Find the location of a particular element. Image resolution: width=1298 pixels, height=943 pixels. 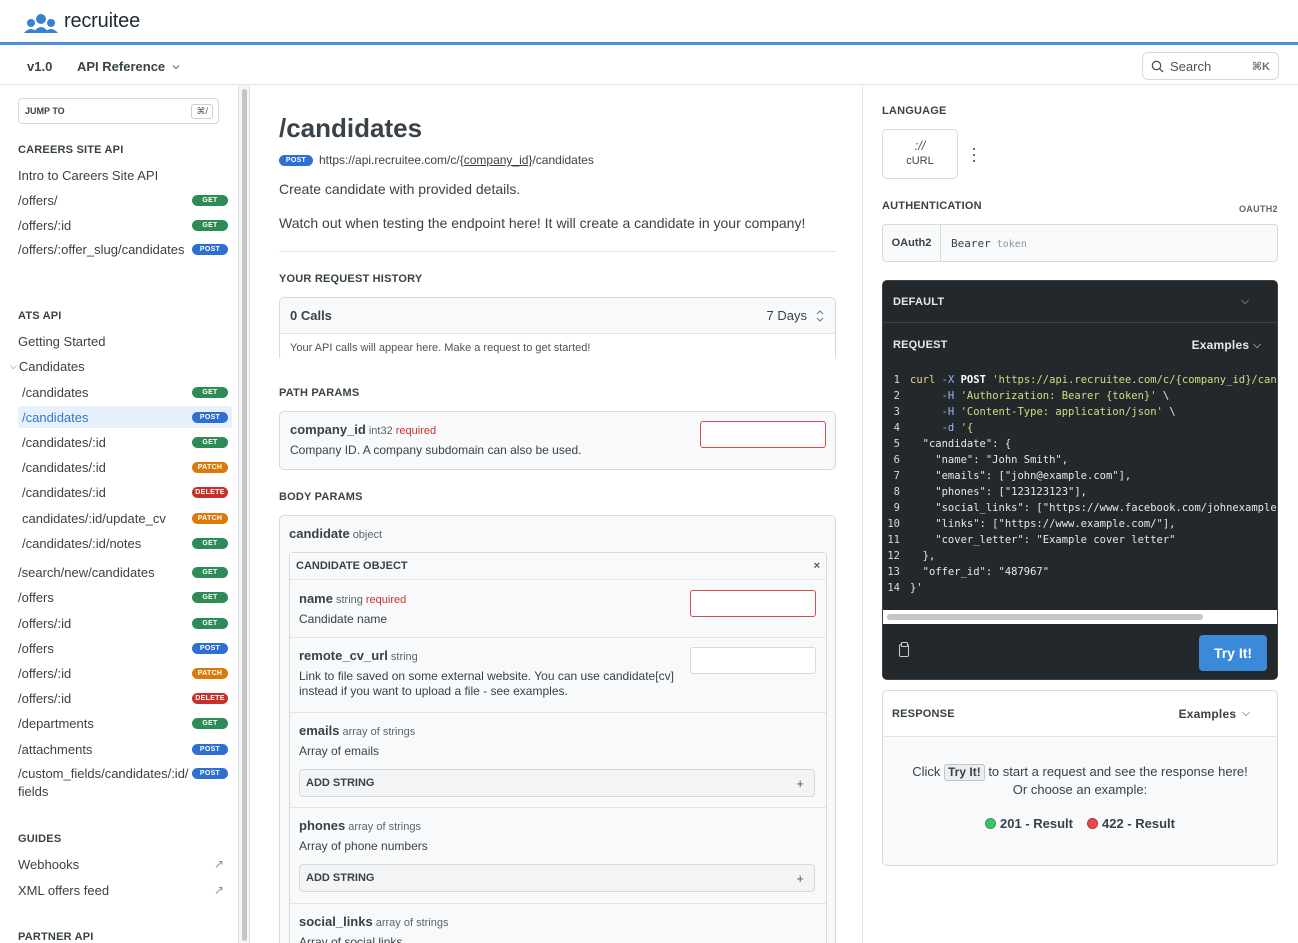

example-201: 201 - Result is located at coordinates (1029, 824).